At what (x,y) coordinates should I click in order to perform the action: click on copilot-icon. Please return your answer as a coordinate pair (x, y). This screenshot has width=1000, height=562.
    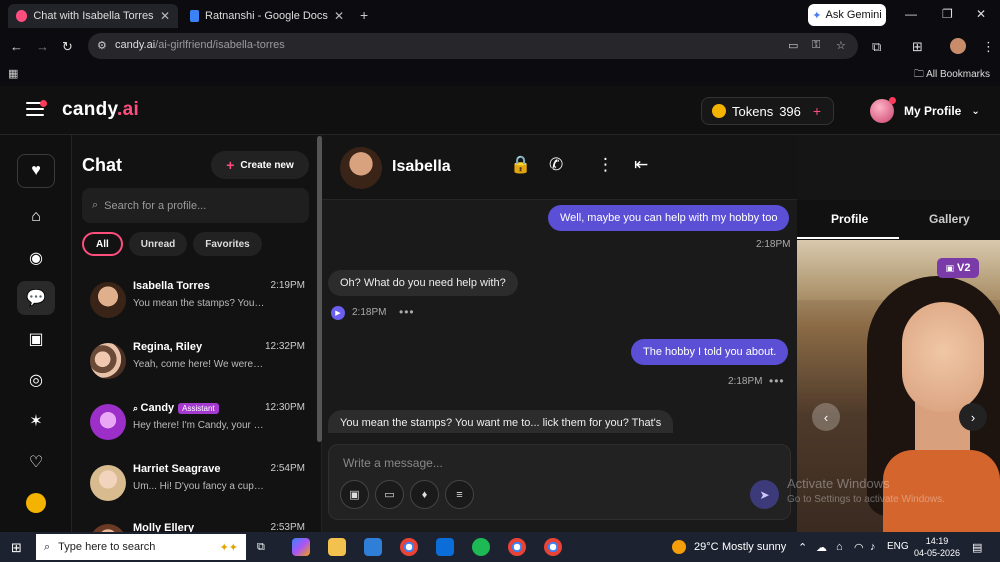
    Looking at the image, I should click on (301, 547).